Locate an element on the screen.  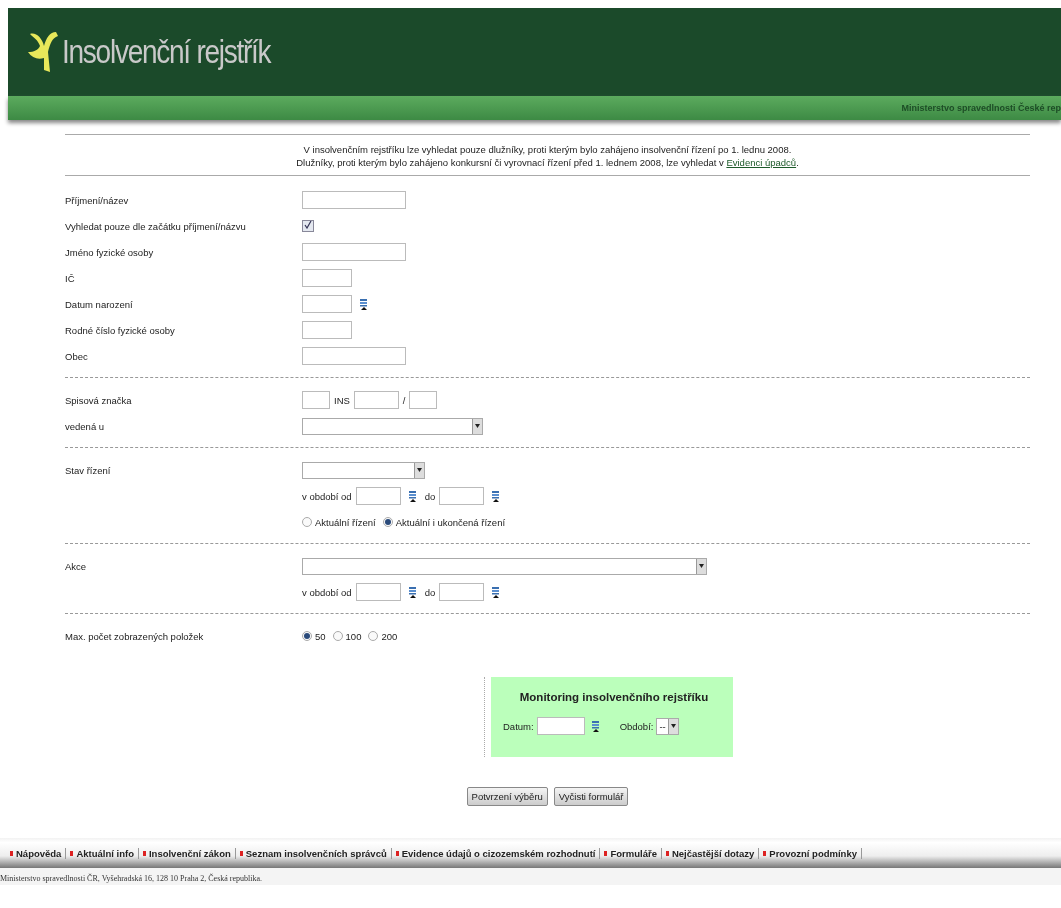
field-label: Akce is located at coordinates (76, 566).